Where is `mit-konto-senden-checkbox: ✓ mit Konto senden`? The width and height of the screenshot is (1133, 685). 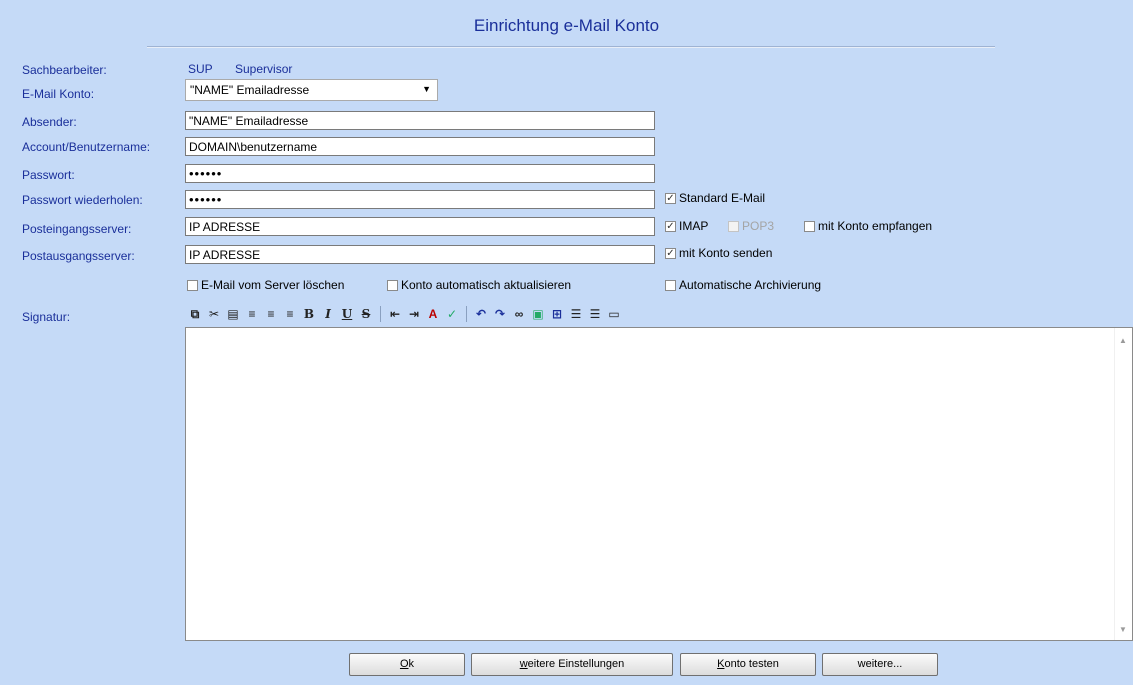 mit-konto-senden-checkbox: ✓ mit Konto senden is located at coordinates (718, 253).